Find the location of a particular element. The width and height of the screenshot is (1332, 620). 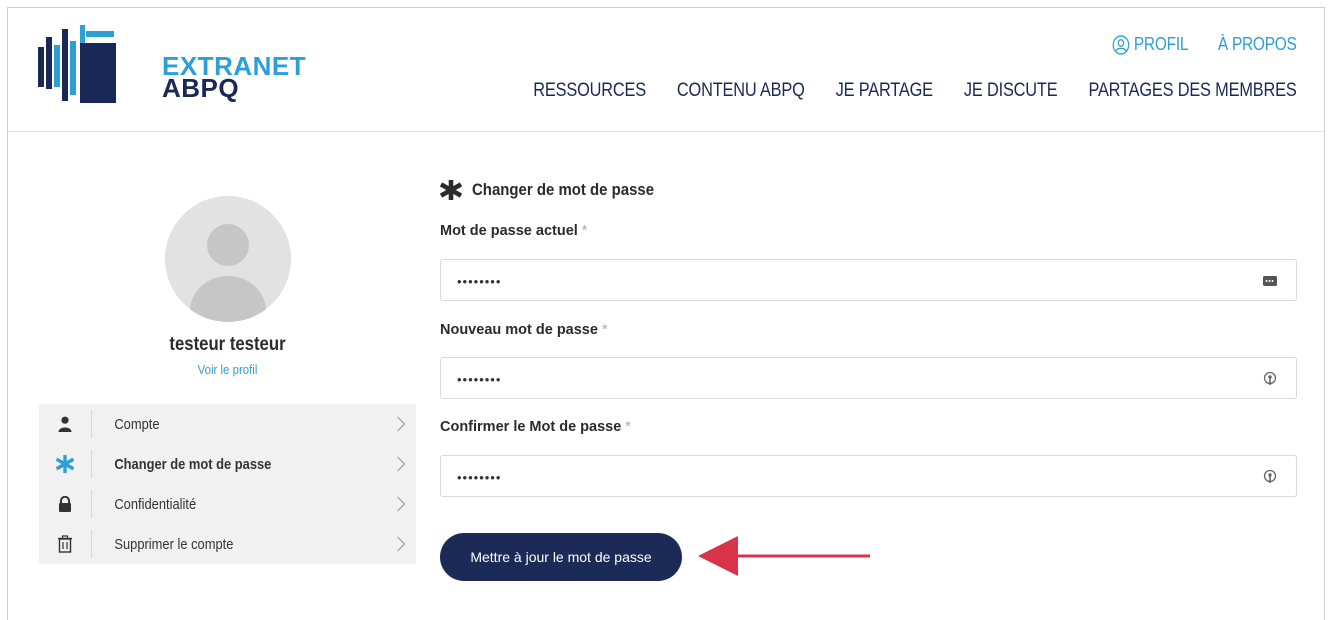

profile-link: PROFIL is located at coordinates (1150, 44).